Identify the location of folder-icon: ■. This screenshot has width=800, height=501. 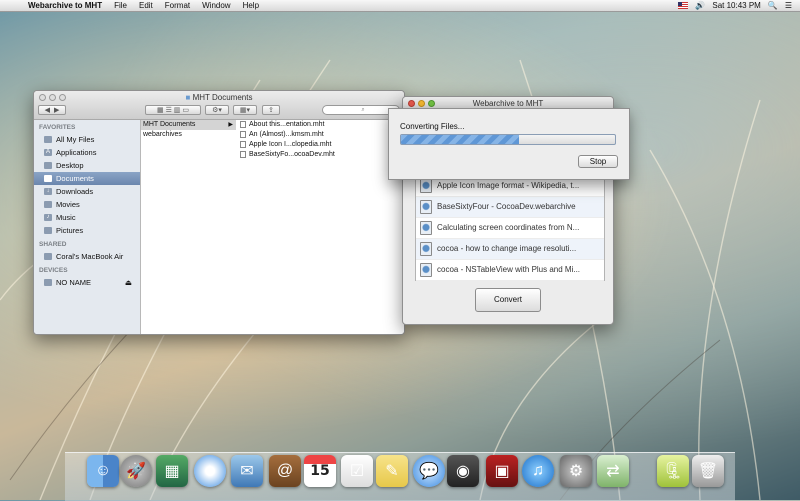
(188, 97).